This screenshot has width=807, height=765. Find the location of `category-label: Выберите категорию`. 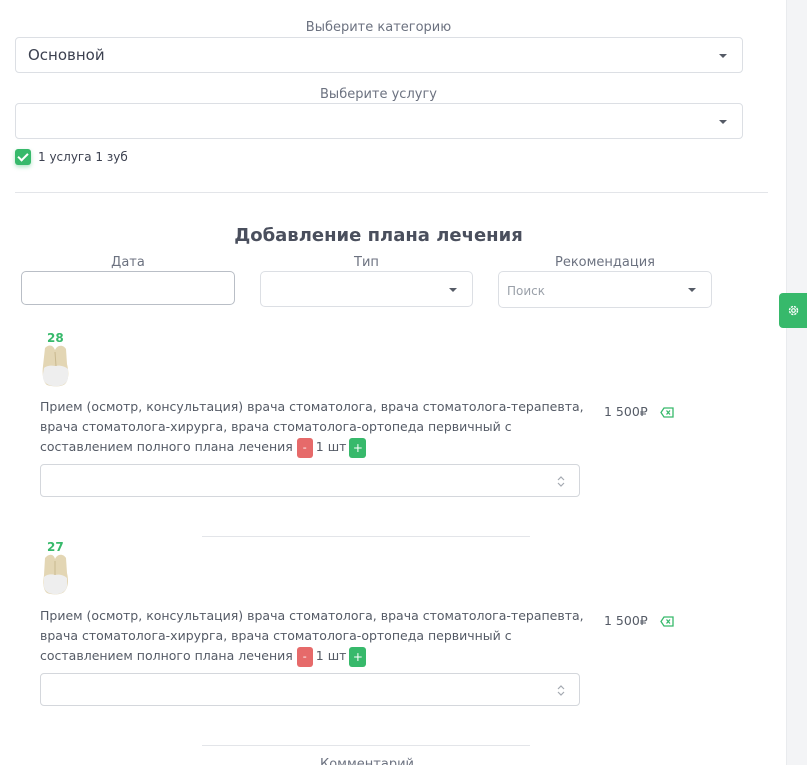

category-label: Выберите категорию is located at coordinates (378, 27).